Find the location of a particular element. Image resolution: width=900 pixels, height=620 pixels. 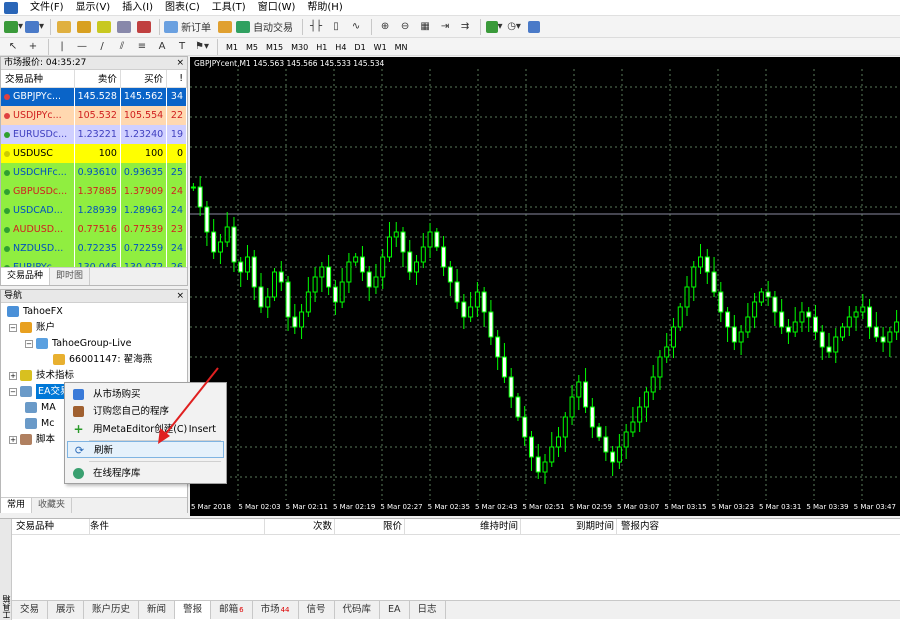

terminal-tab-label: 信号 is located at coordinates (316, 609).